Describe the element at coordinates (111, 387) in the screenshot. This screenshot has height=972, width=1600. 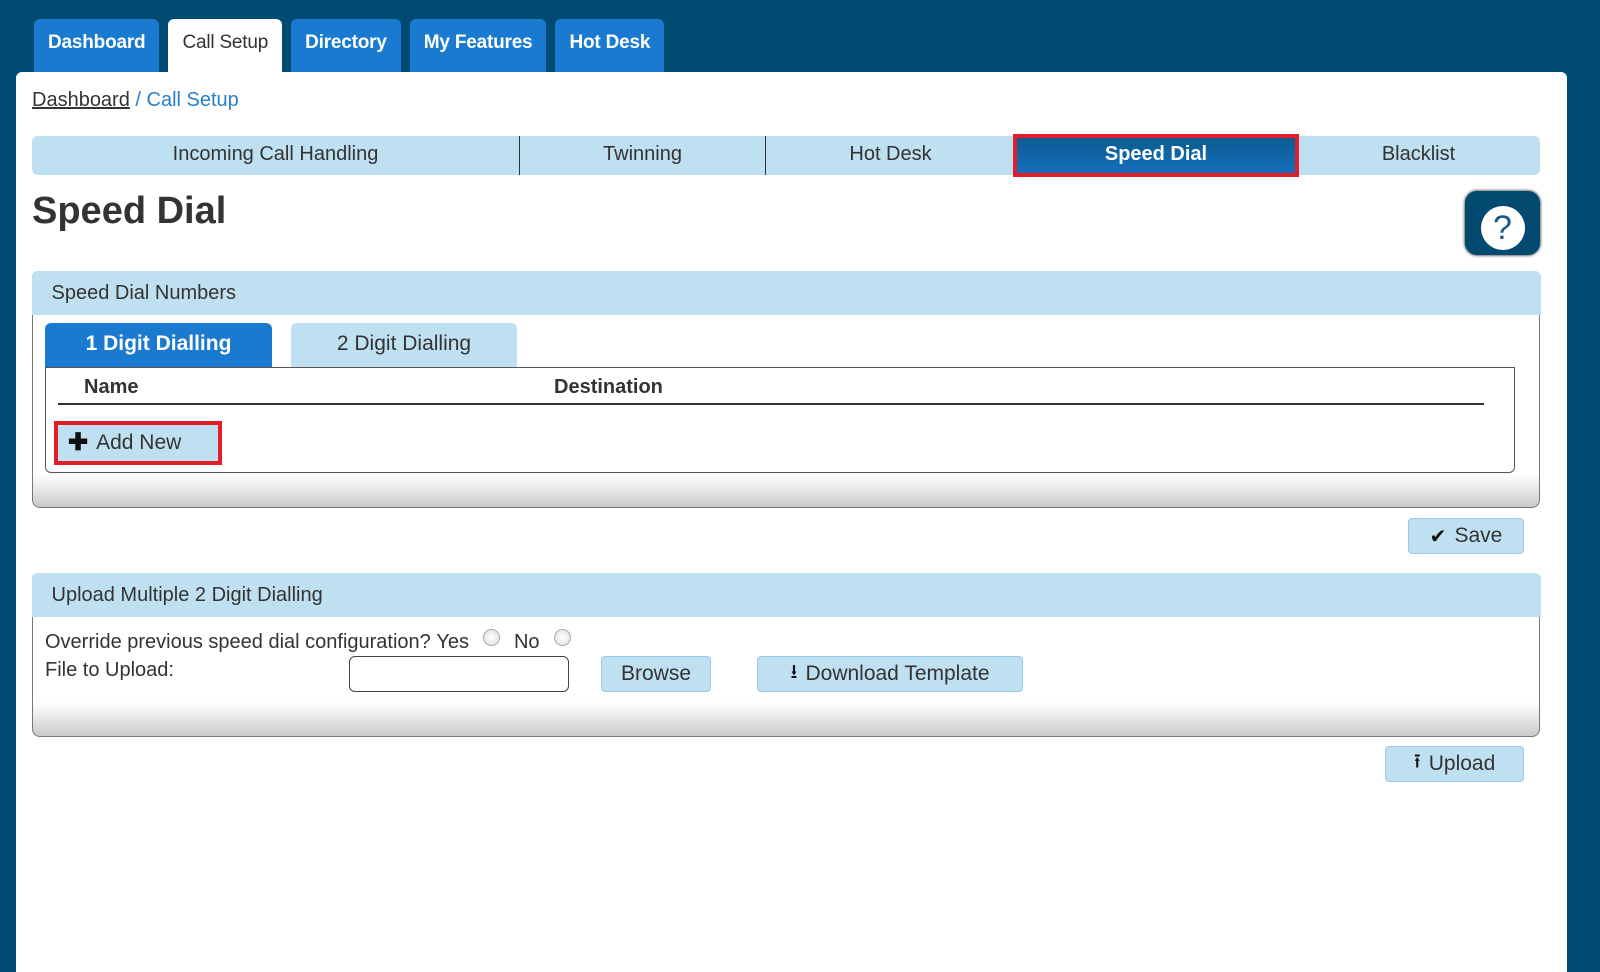
I see `column-header-name: Name` at that location.